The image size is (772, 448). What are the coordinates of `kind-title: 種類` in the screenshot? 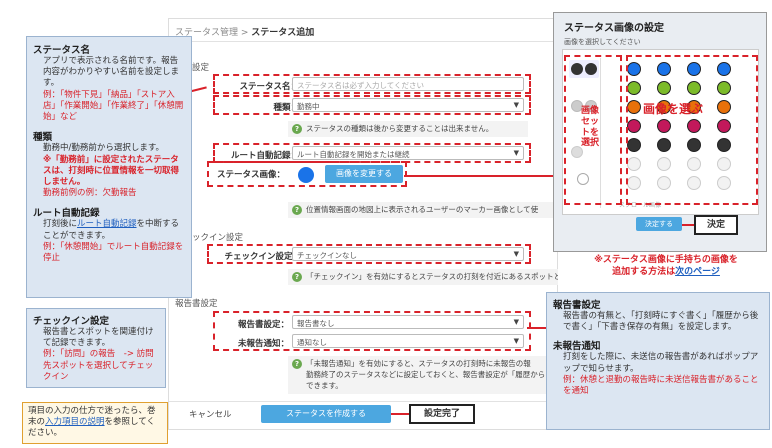 It's located at (43, 138).